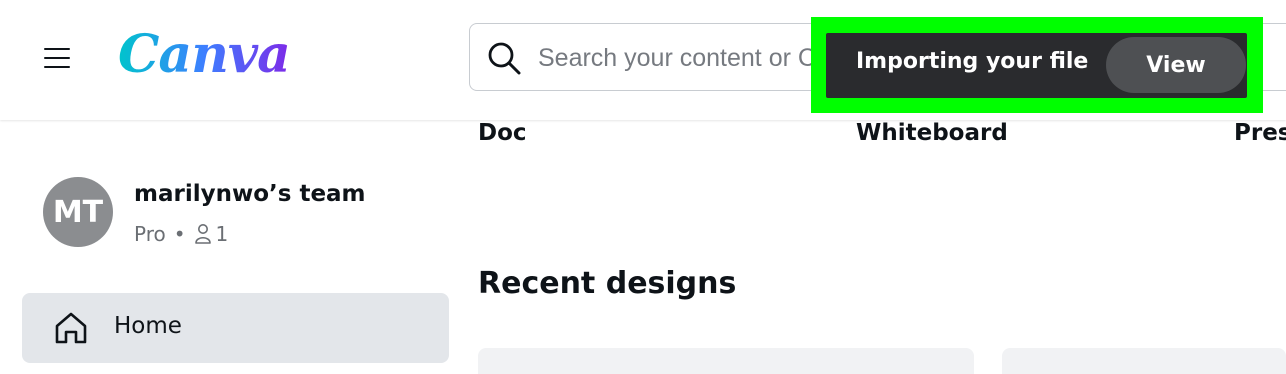  What do you see at coordinates (250, 194) in the screenshot?
I see `team-name: marilynwo’s team` at bounding box center [250, 194].